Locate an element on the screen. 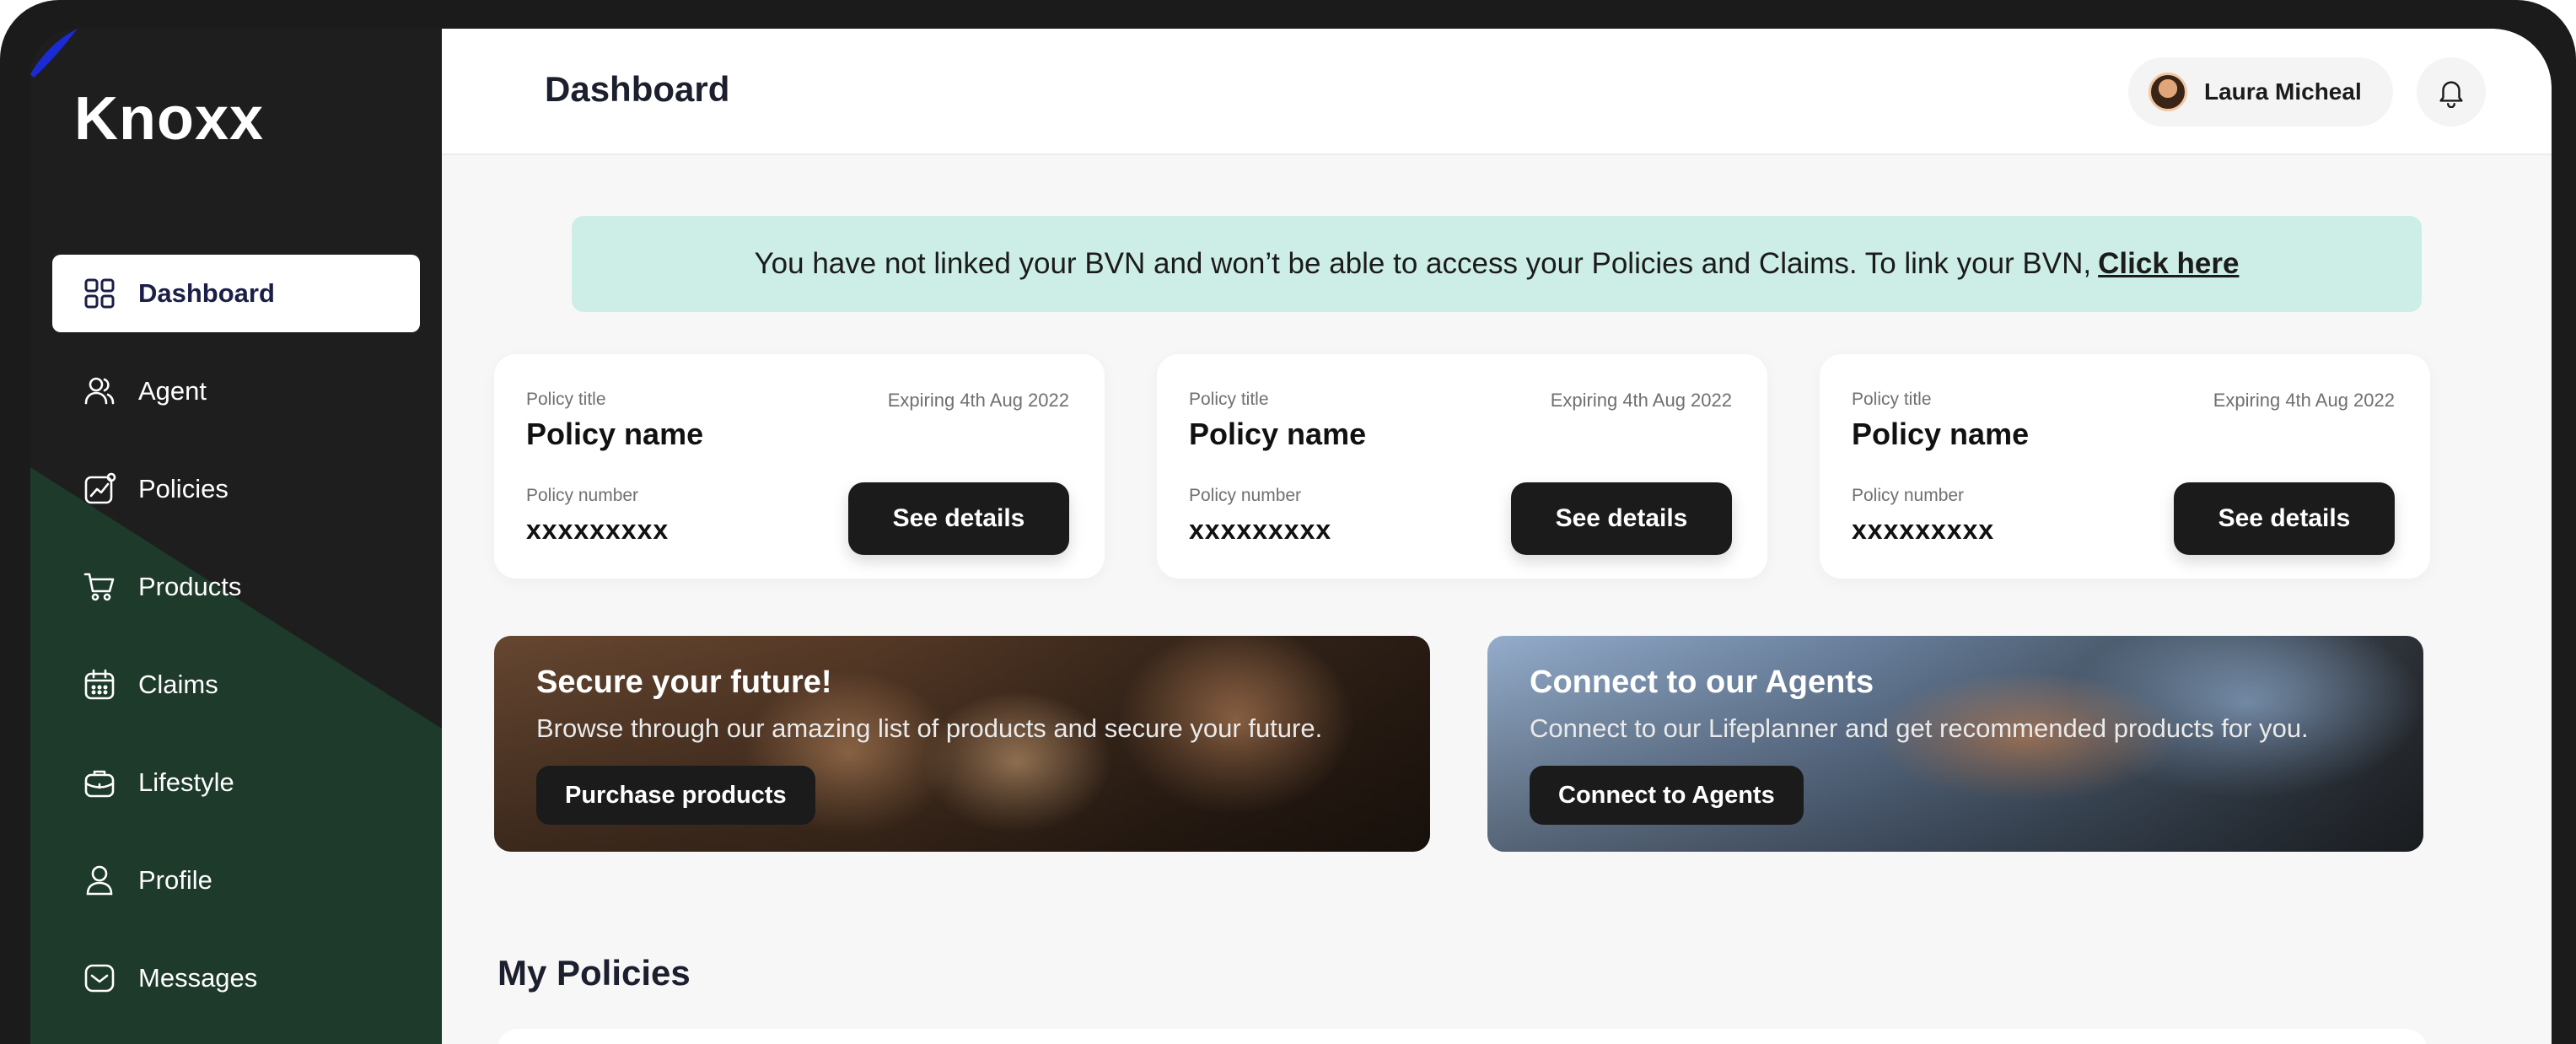  user-menu: Laura Micheal is located at coordinates (2261, 91).